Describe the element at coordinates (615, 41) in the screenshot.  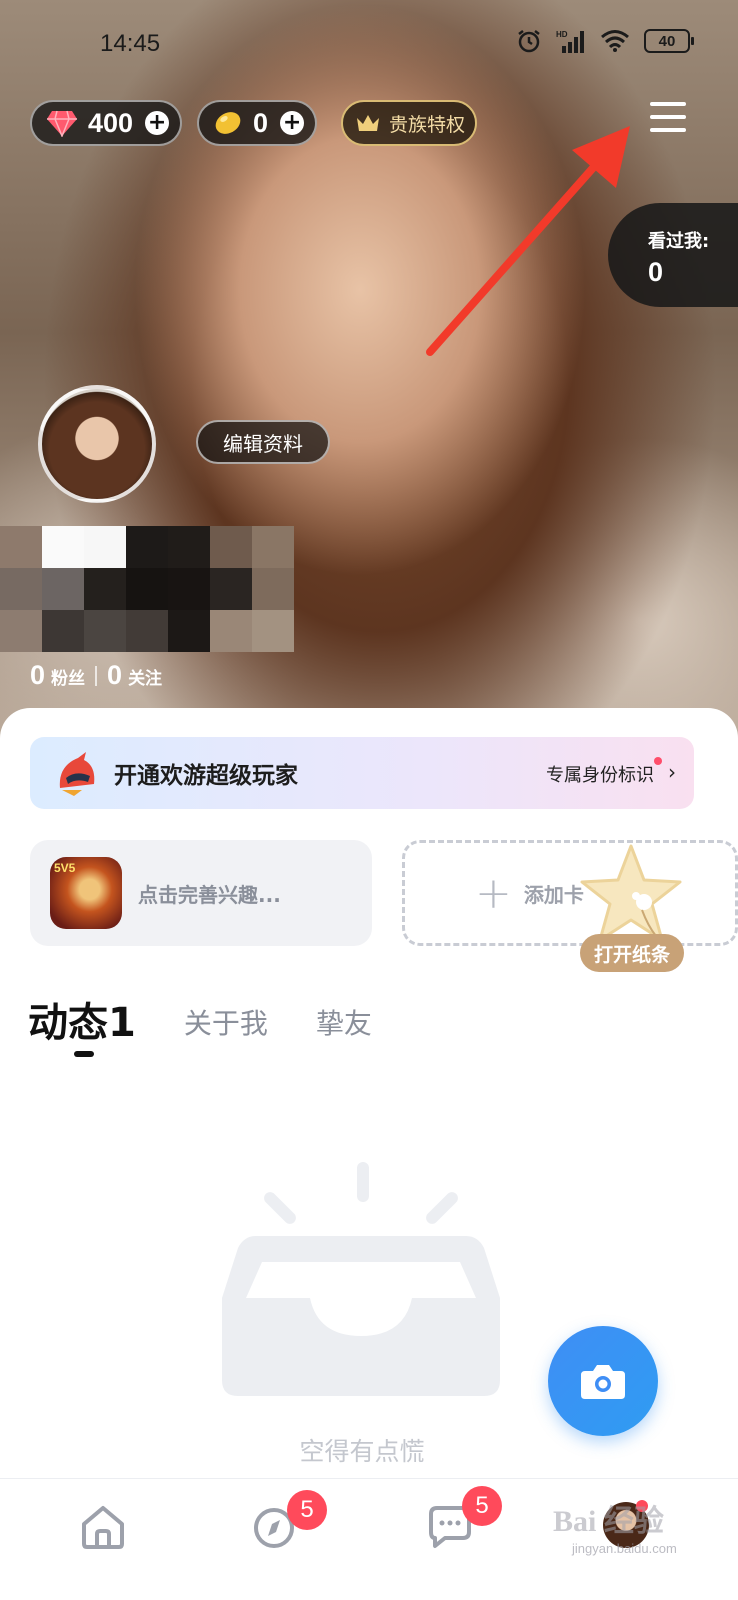
I see `wifi-icon` at that location.